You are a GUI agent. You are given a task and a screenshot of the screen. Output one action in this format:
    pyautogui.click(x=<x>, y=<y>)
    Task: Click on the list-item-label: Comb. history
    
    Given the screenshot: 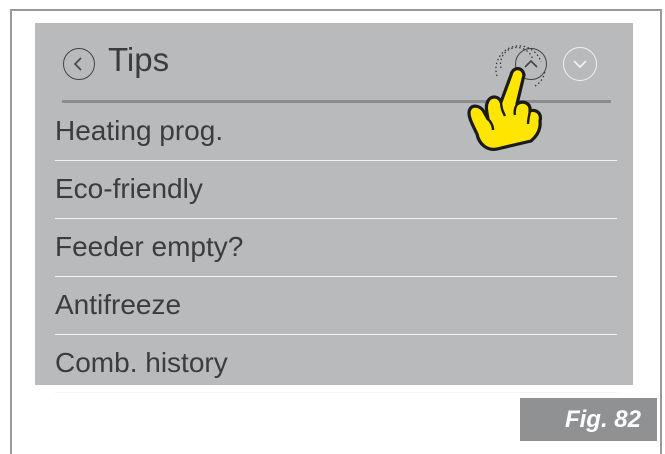 What is the action you would take?
    pyautogui.click(x=141, y=362)
    